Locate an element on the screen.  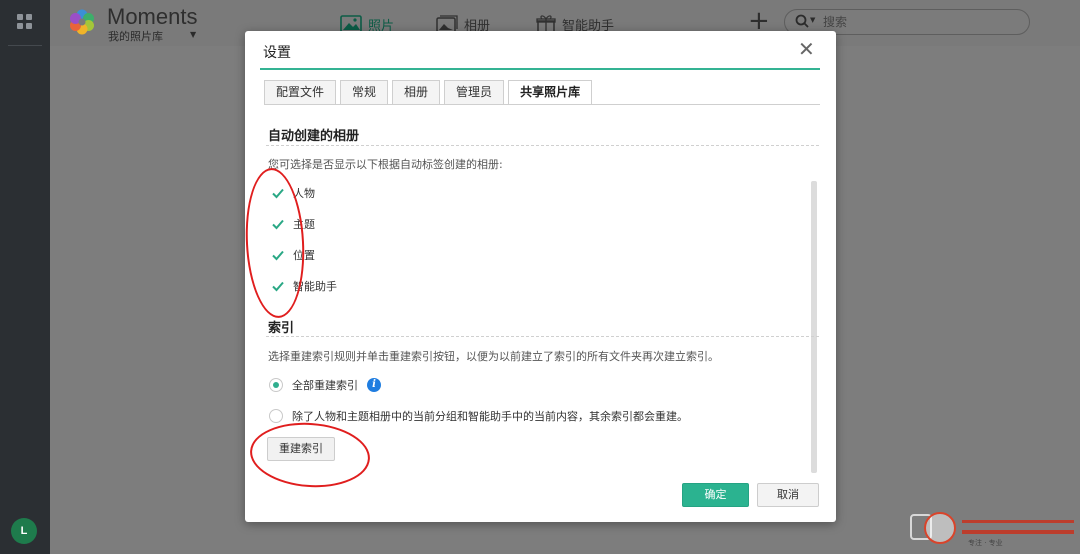
app-title: Moments is located at coordinates (152, 16).